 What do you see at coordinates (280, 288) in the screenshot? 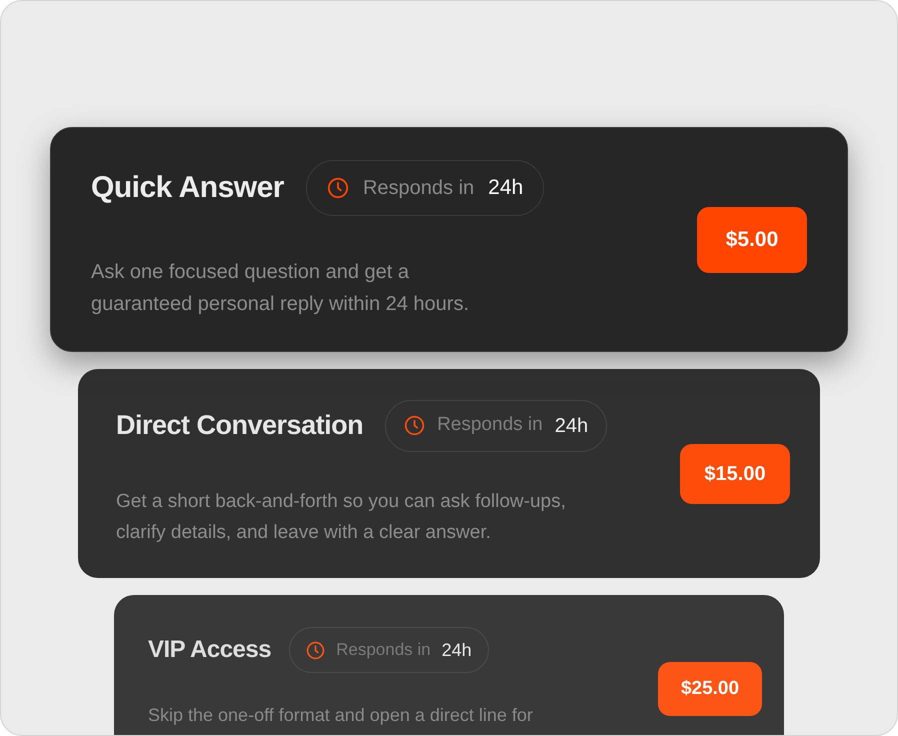
I see `plan-description: Ask one focused question and get a guaranteed personal reply within 24 hours.` at bounding box center [280, 288].